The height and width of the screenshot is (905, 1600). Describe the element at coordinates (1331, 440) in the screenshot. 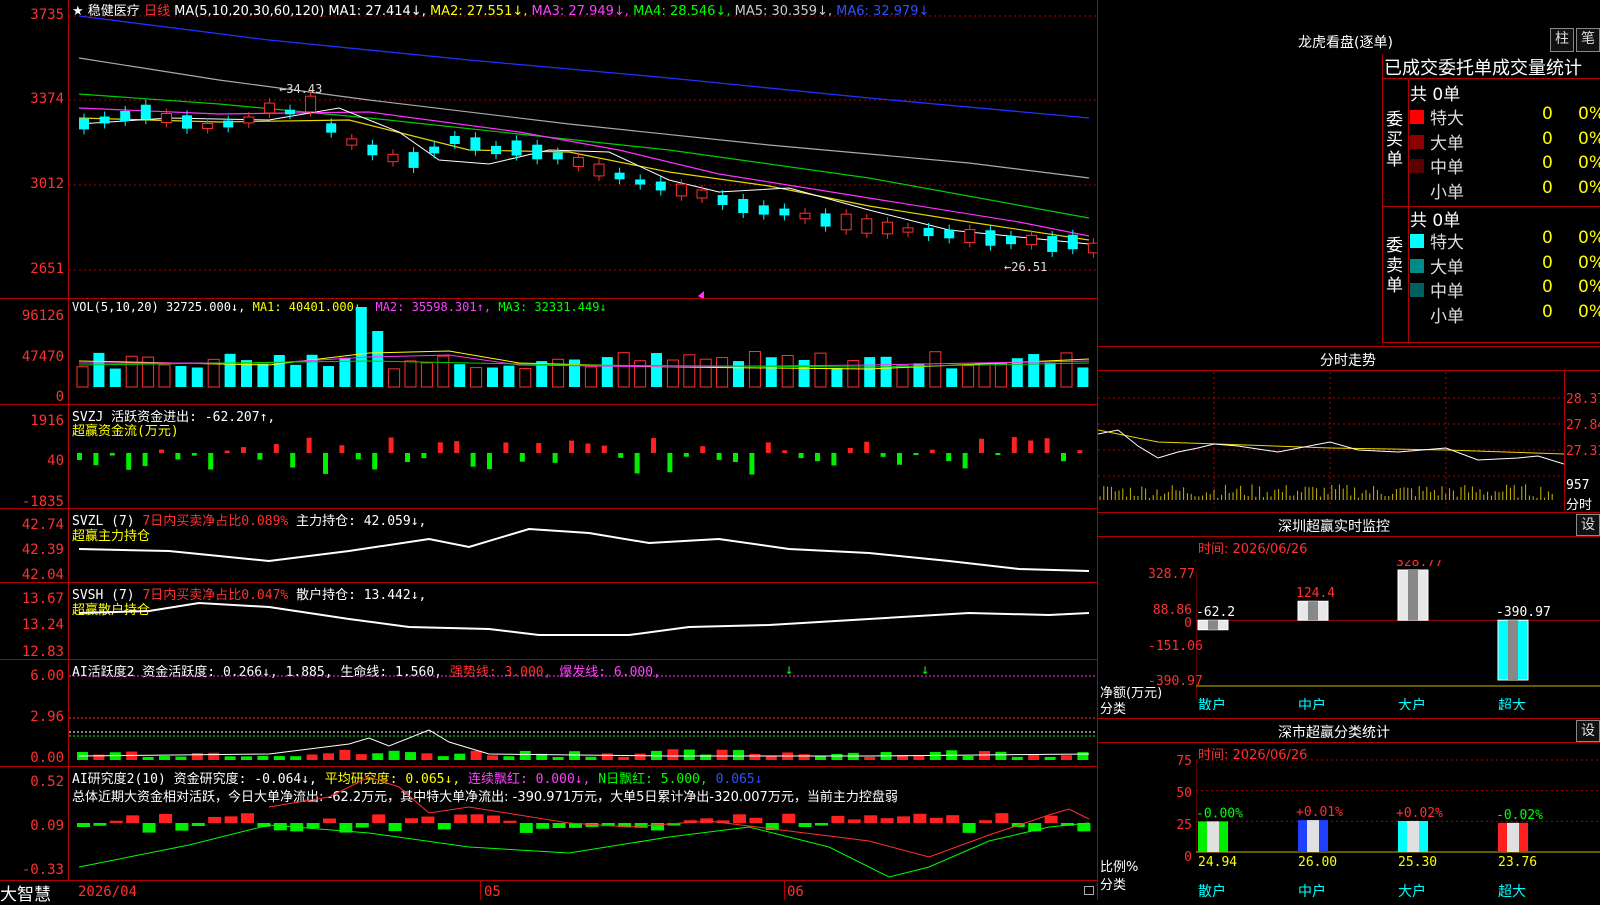

I see `fenshi-svg` at that location.